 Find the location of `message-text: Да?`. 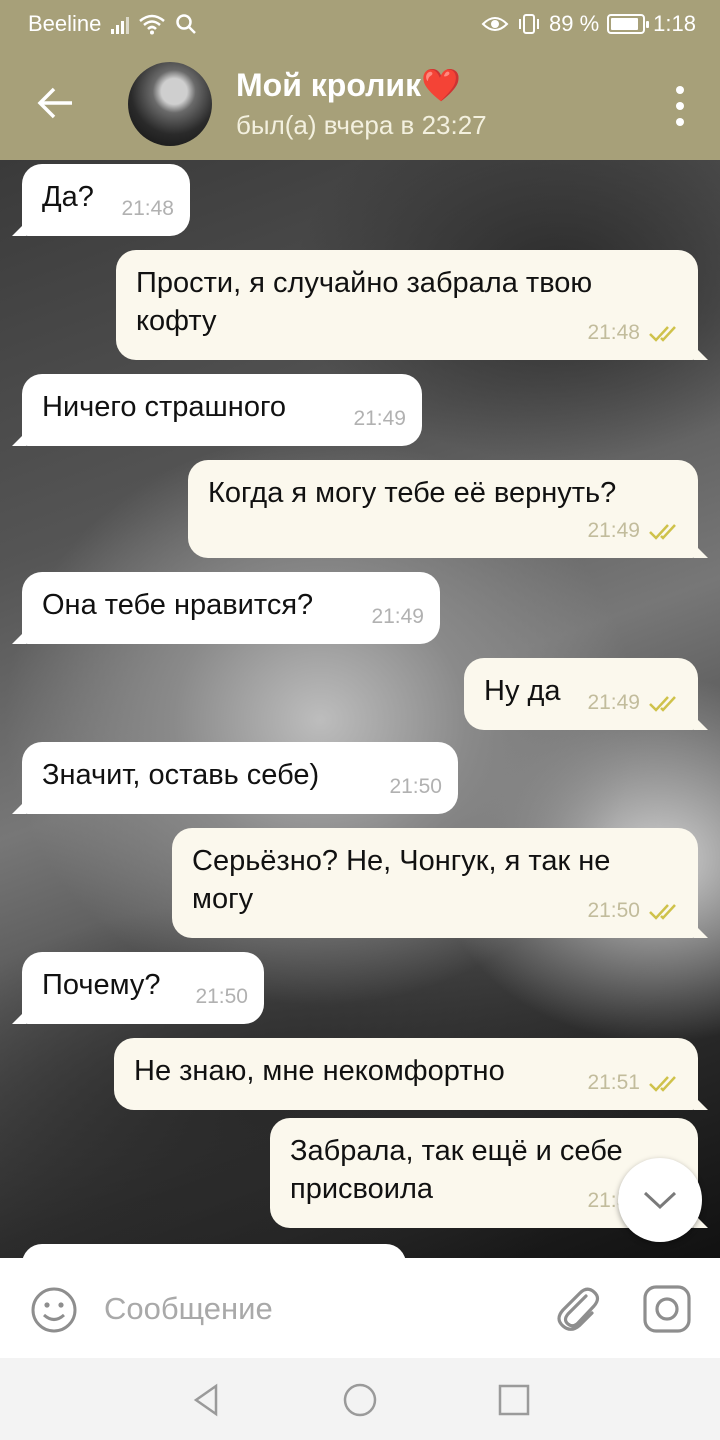

message-text: Да? is located at coordinates (68, 197).